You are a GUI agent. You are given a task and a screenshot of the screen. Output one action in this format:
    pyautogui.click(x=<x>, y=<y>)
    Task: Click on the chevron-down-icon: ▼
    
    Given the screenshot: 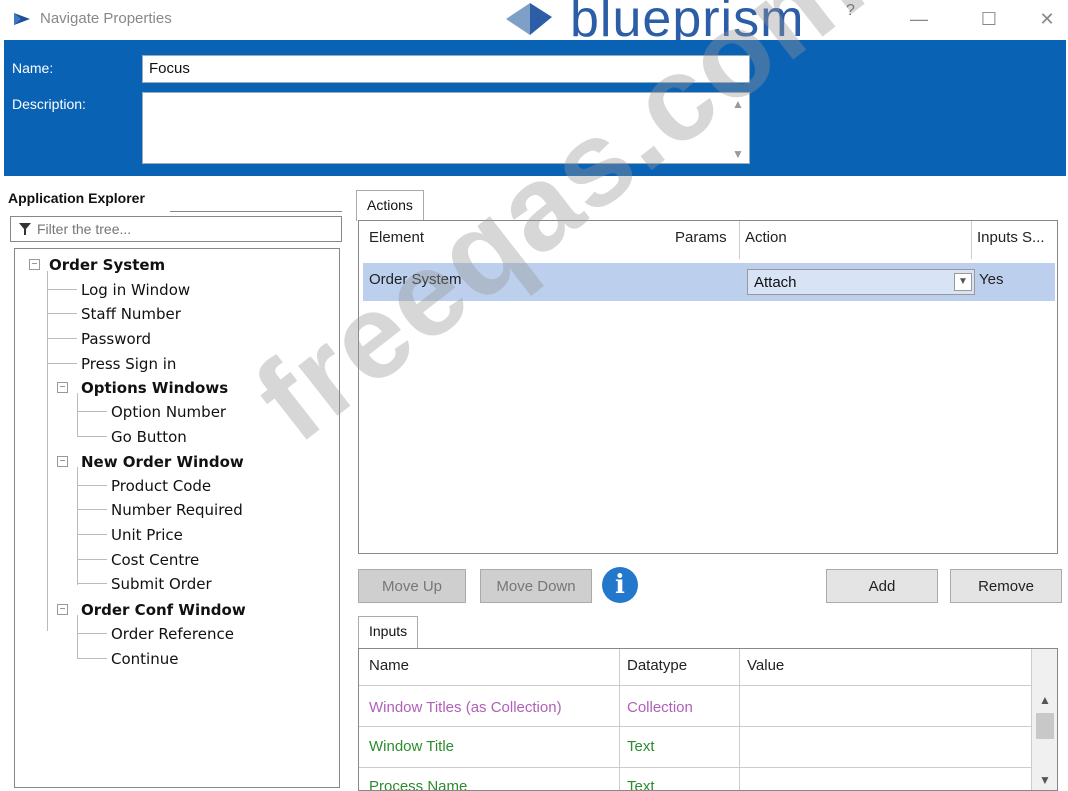 What is the action you would take?
    pyautogui.click(x=963, y=282)
    